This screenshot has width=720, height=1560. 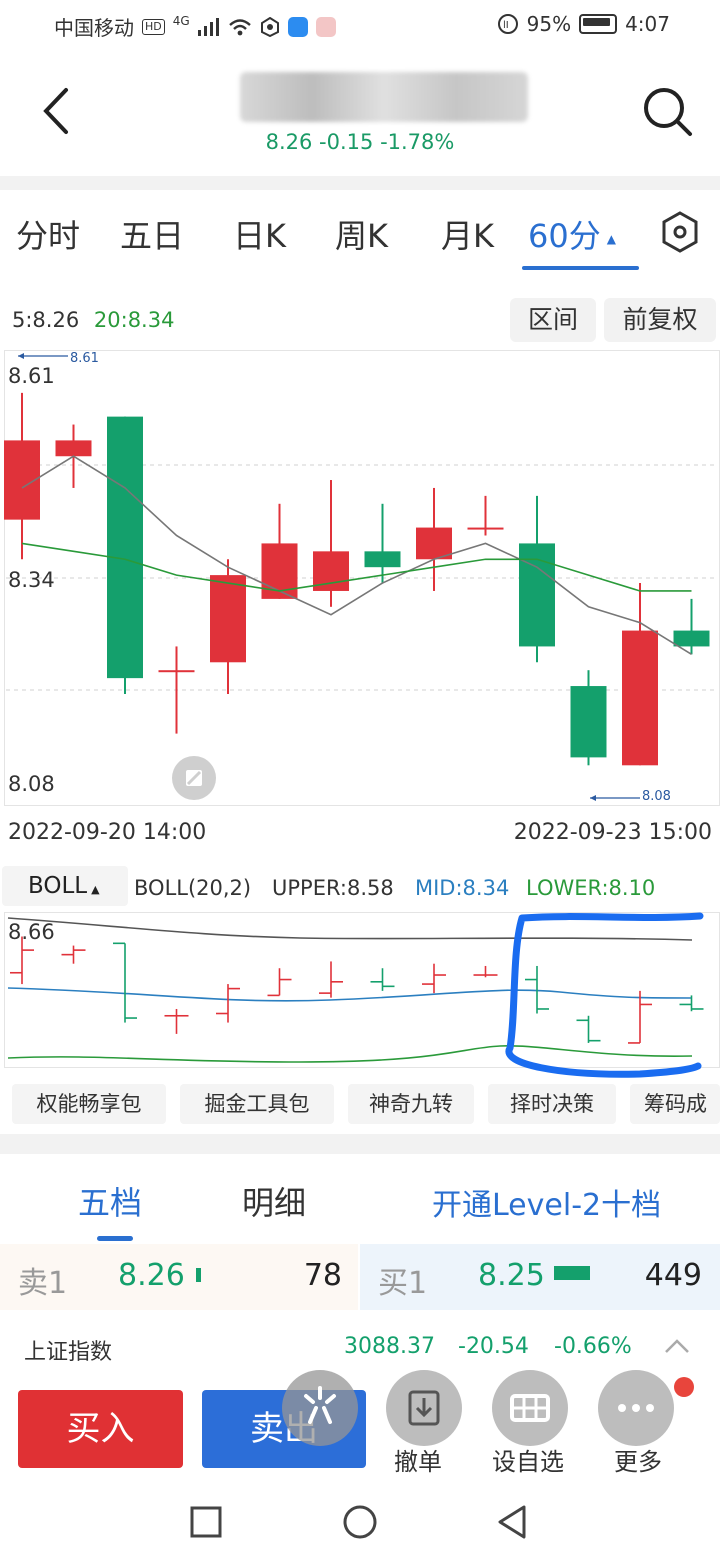 What do you see at coordinates (553, 320) in the screenshot?
I see `range-button: 区间` at bounding box center [553, 320].